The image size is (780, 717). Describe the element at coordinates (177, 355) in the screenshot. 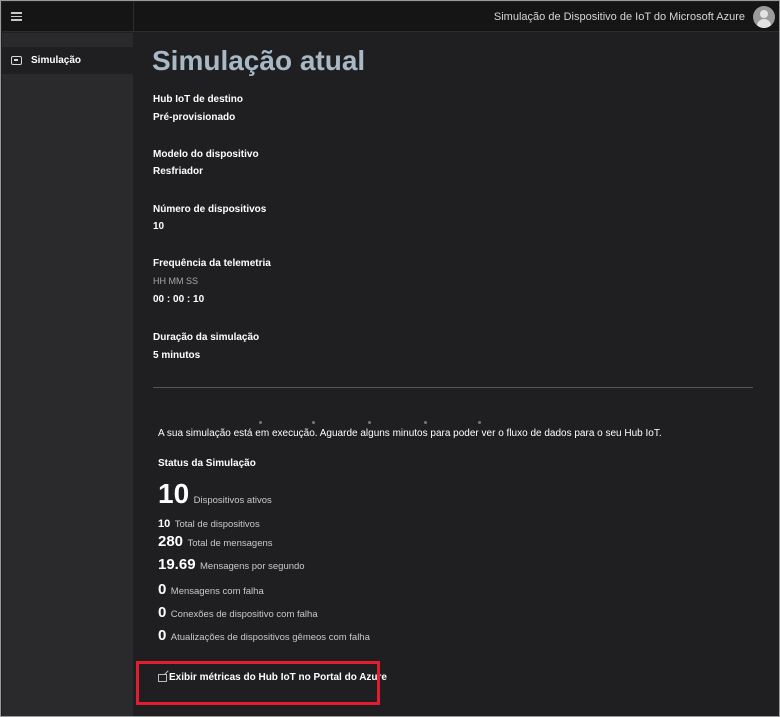

I see `duration-value: 5 minutos` at that location.